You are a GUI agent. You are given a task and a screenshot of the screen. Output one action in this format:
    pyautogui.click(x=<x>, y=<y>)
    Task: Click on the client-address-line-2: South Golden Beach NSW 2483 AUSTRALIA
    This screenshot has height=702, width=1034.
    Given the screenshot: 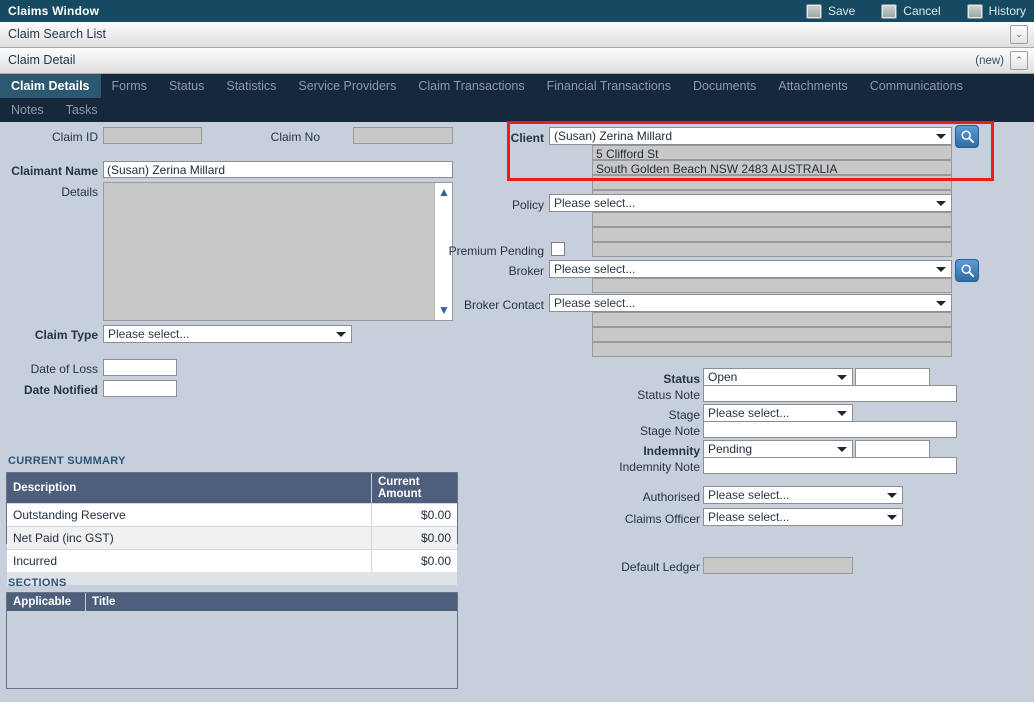 What is the action you would take?
    pyautogui.click(x=772, y=168)
    